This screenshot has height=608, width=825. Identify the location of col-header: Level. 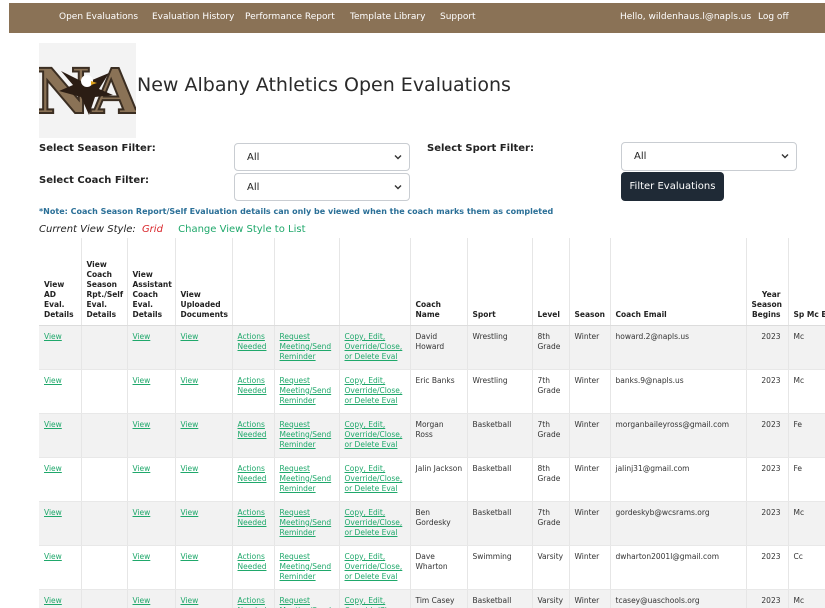
(551, 282).